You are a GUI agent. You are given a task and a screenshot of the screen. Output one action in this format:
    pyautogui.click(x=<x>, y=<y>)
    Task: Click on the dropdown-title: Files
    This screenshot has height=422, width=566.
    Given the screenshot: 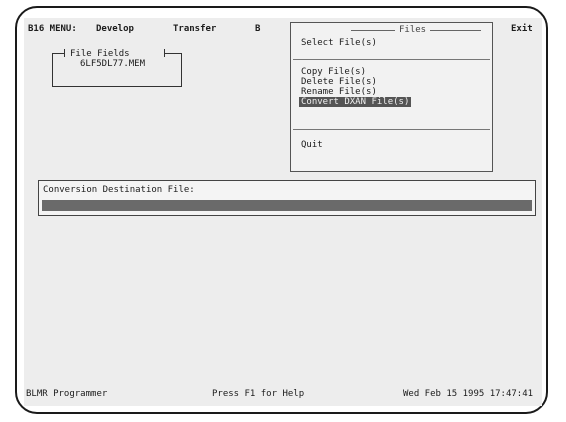 What is the action you would take?
    pyautogui.click(x=413, y=30)
    